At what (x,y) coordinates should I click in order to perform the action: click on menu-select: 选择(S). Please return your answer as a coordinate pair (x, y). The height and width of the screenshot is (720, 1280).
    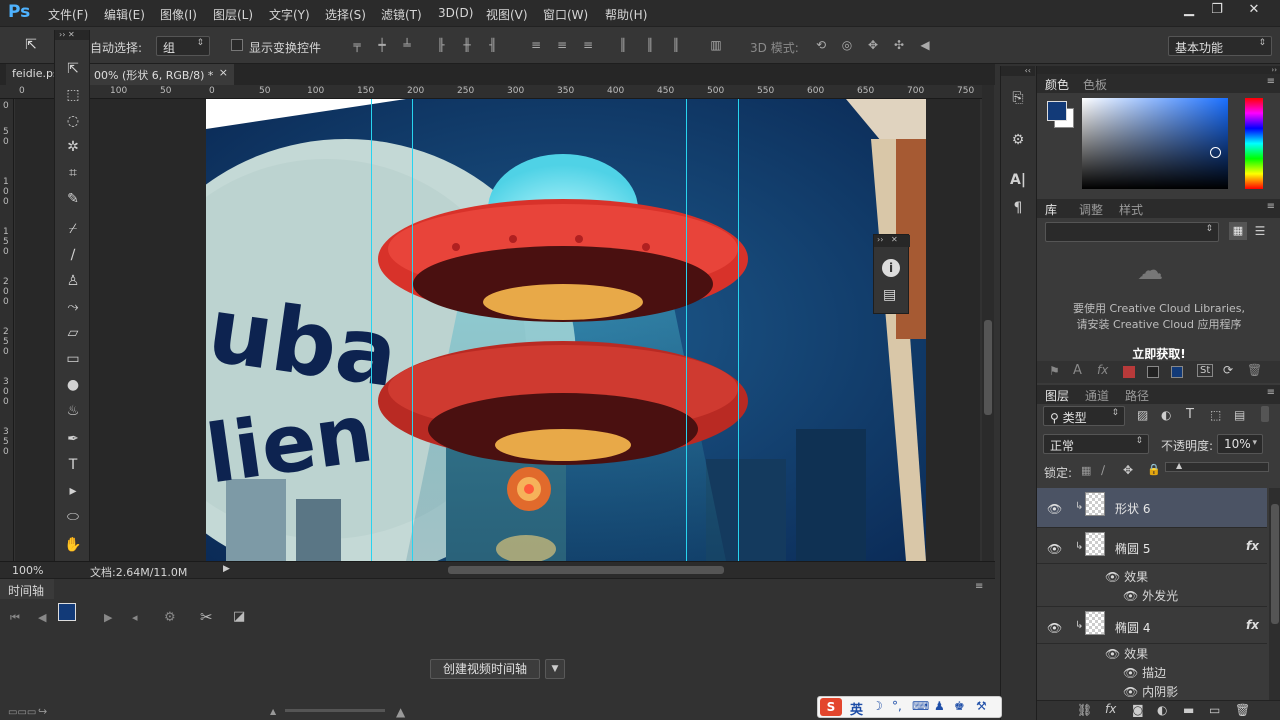
    Looking at the image, I should click on (345, 14).